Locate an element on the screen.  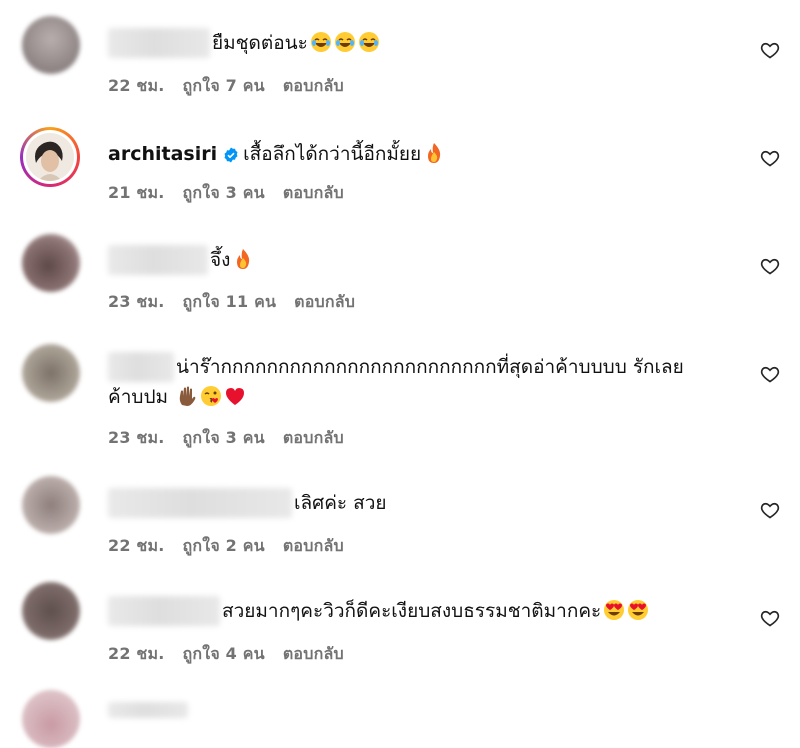
comment-meta: 22 ชม. ถูกใจ 7 คน ตอบกลับ is located at coordinates (235, 86).